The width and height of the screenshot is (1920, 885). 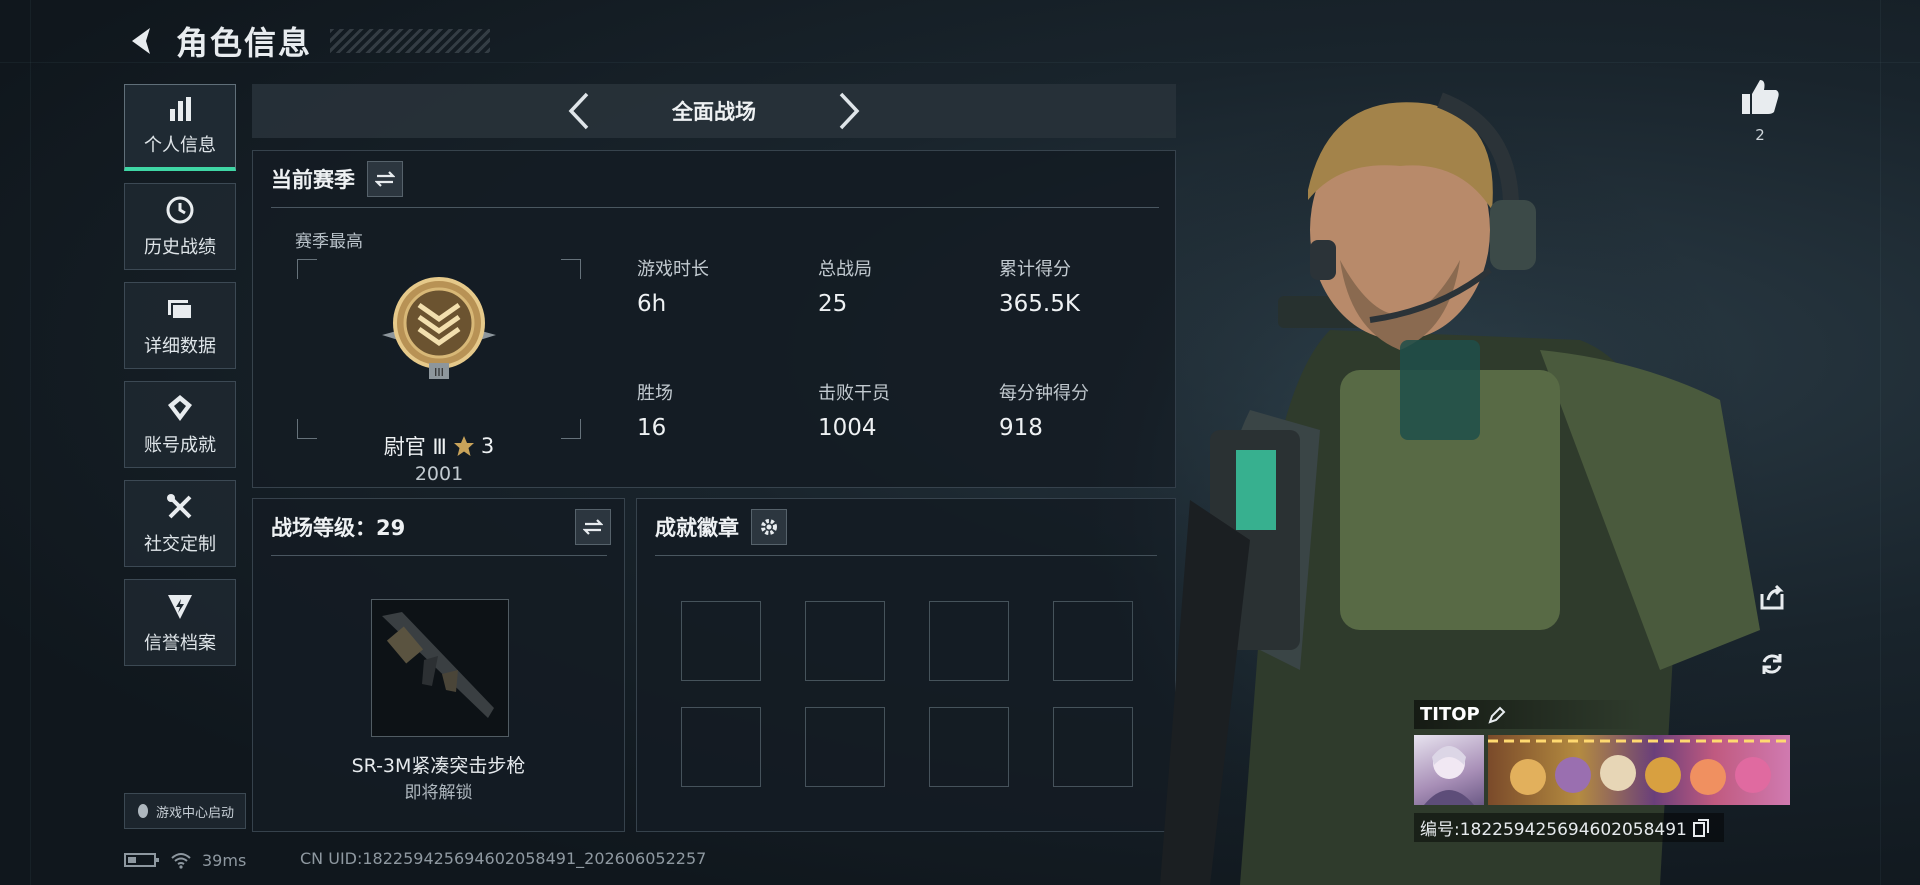 What do you see at coordinates (673, 269) in the screenshot?
I see `stat-label: 游戏时长` at bounding box center [673, 269].